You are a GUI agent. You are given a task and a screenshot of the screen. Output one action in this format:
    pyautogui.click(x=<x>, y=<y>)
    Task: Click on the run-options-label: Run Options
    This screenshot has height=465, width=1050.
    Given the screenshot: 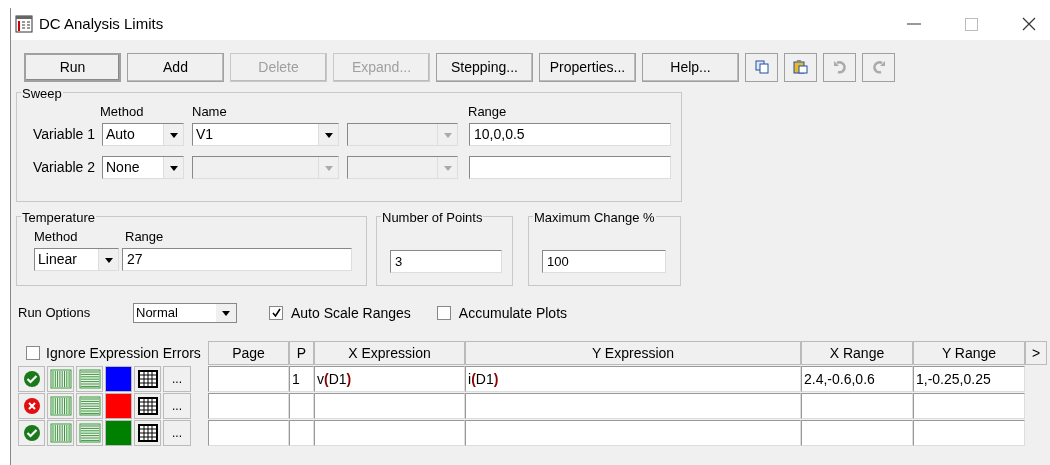 What is the action you would take?
    pyautogui.click(x=55, y=313)
    